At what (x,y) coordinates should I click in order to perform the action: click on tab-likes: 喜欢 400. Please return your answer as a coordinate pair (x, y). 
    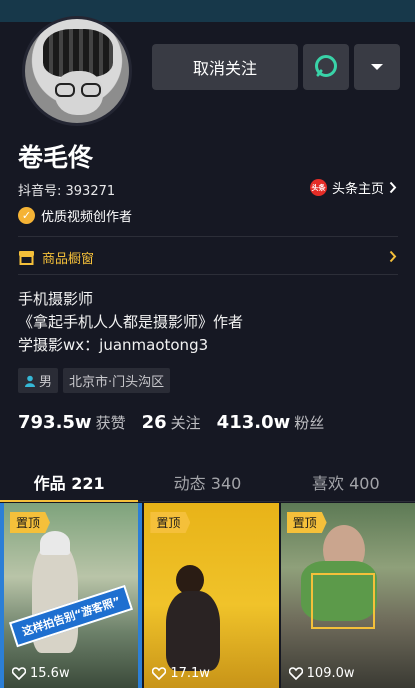
    Looking at the image, I should click on (346, 481).